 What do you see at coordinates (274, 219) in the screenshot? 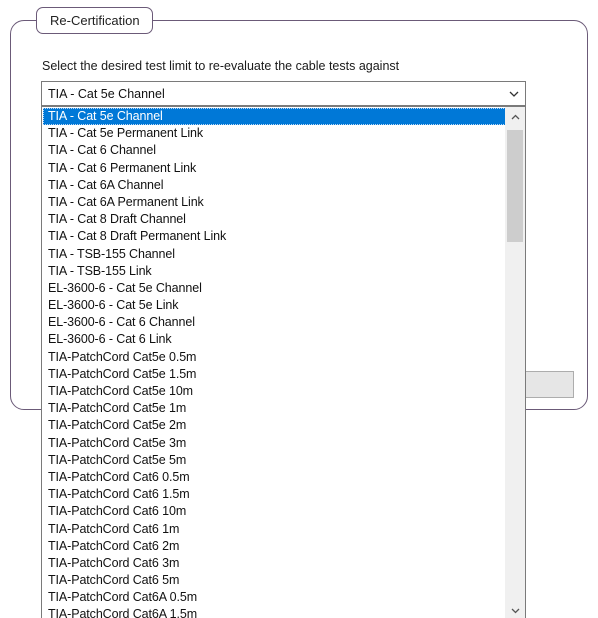
I see `dropdown-option: TIA - Cat 8 Draft Channel` at bounding box center [274, 219].